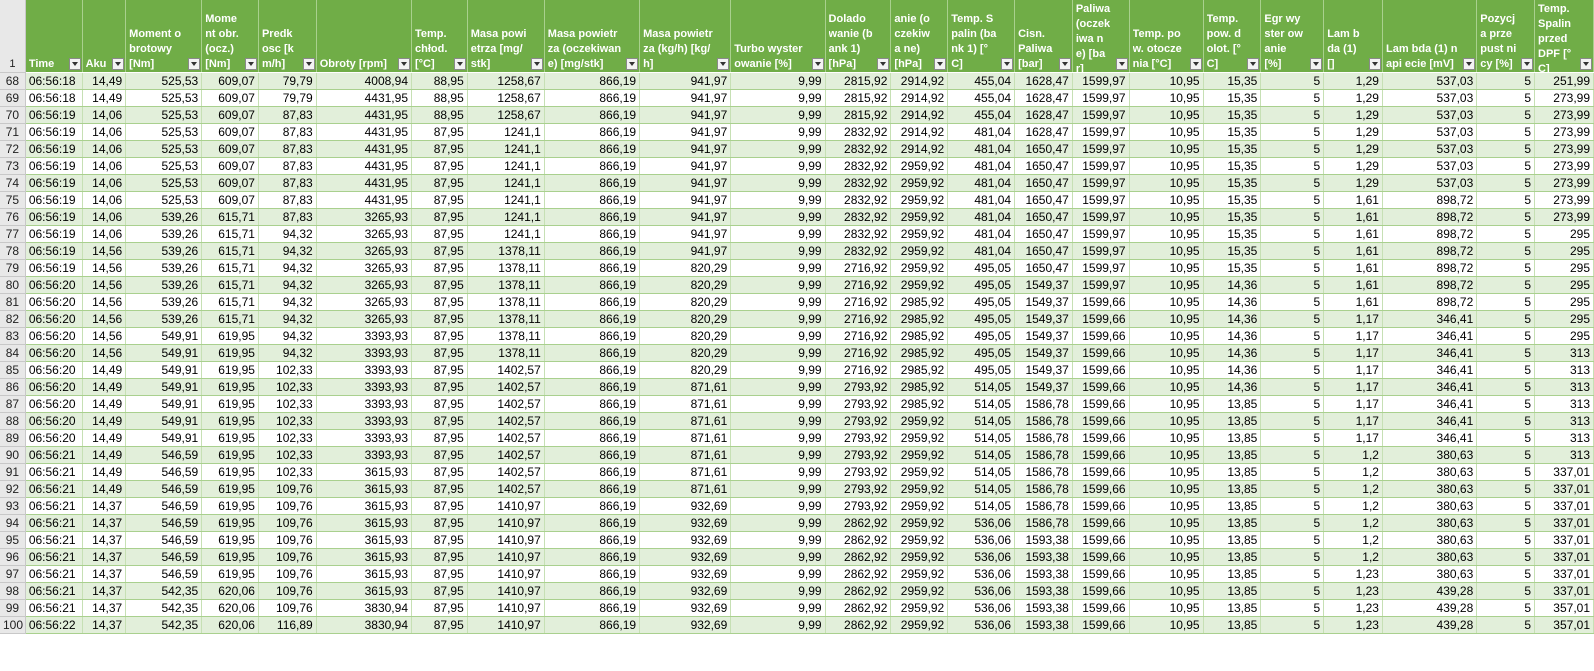 This screenshot has height=671, width=1594. What do you see at coordinates (858, 217) in the screenshot?
I see `table-cell: 2832,92` at bounding box center [858, 217].